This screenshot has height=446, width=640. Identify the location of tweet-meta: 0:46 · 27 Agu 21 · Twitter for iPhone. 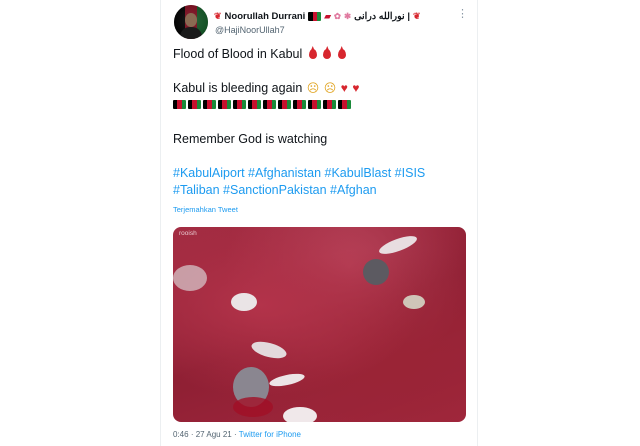
(237, 434).